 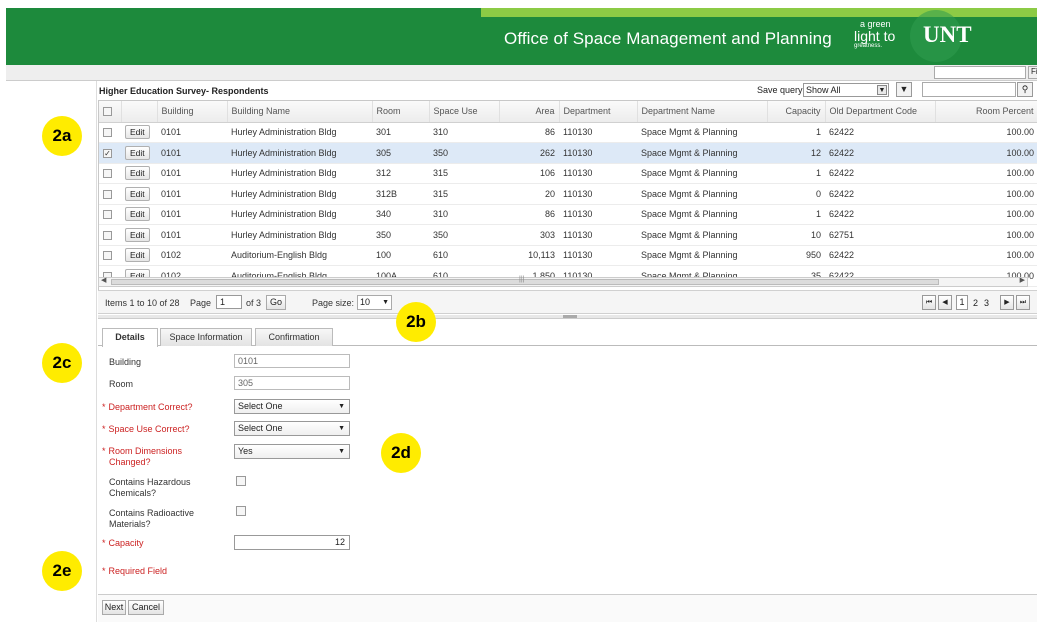 I want to click on select-all-header, so click(x=110, y=112).